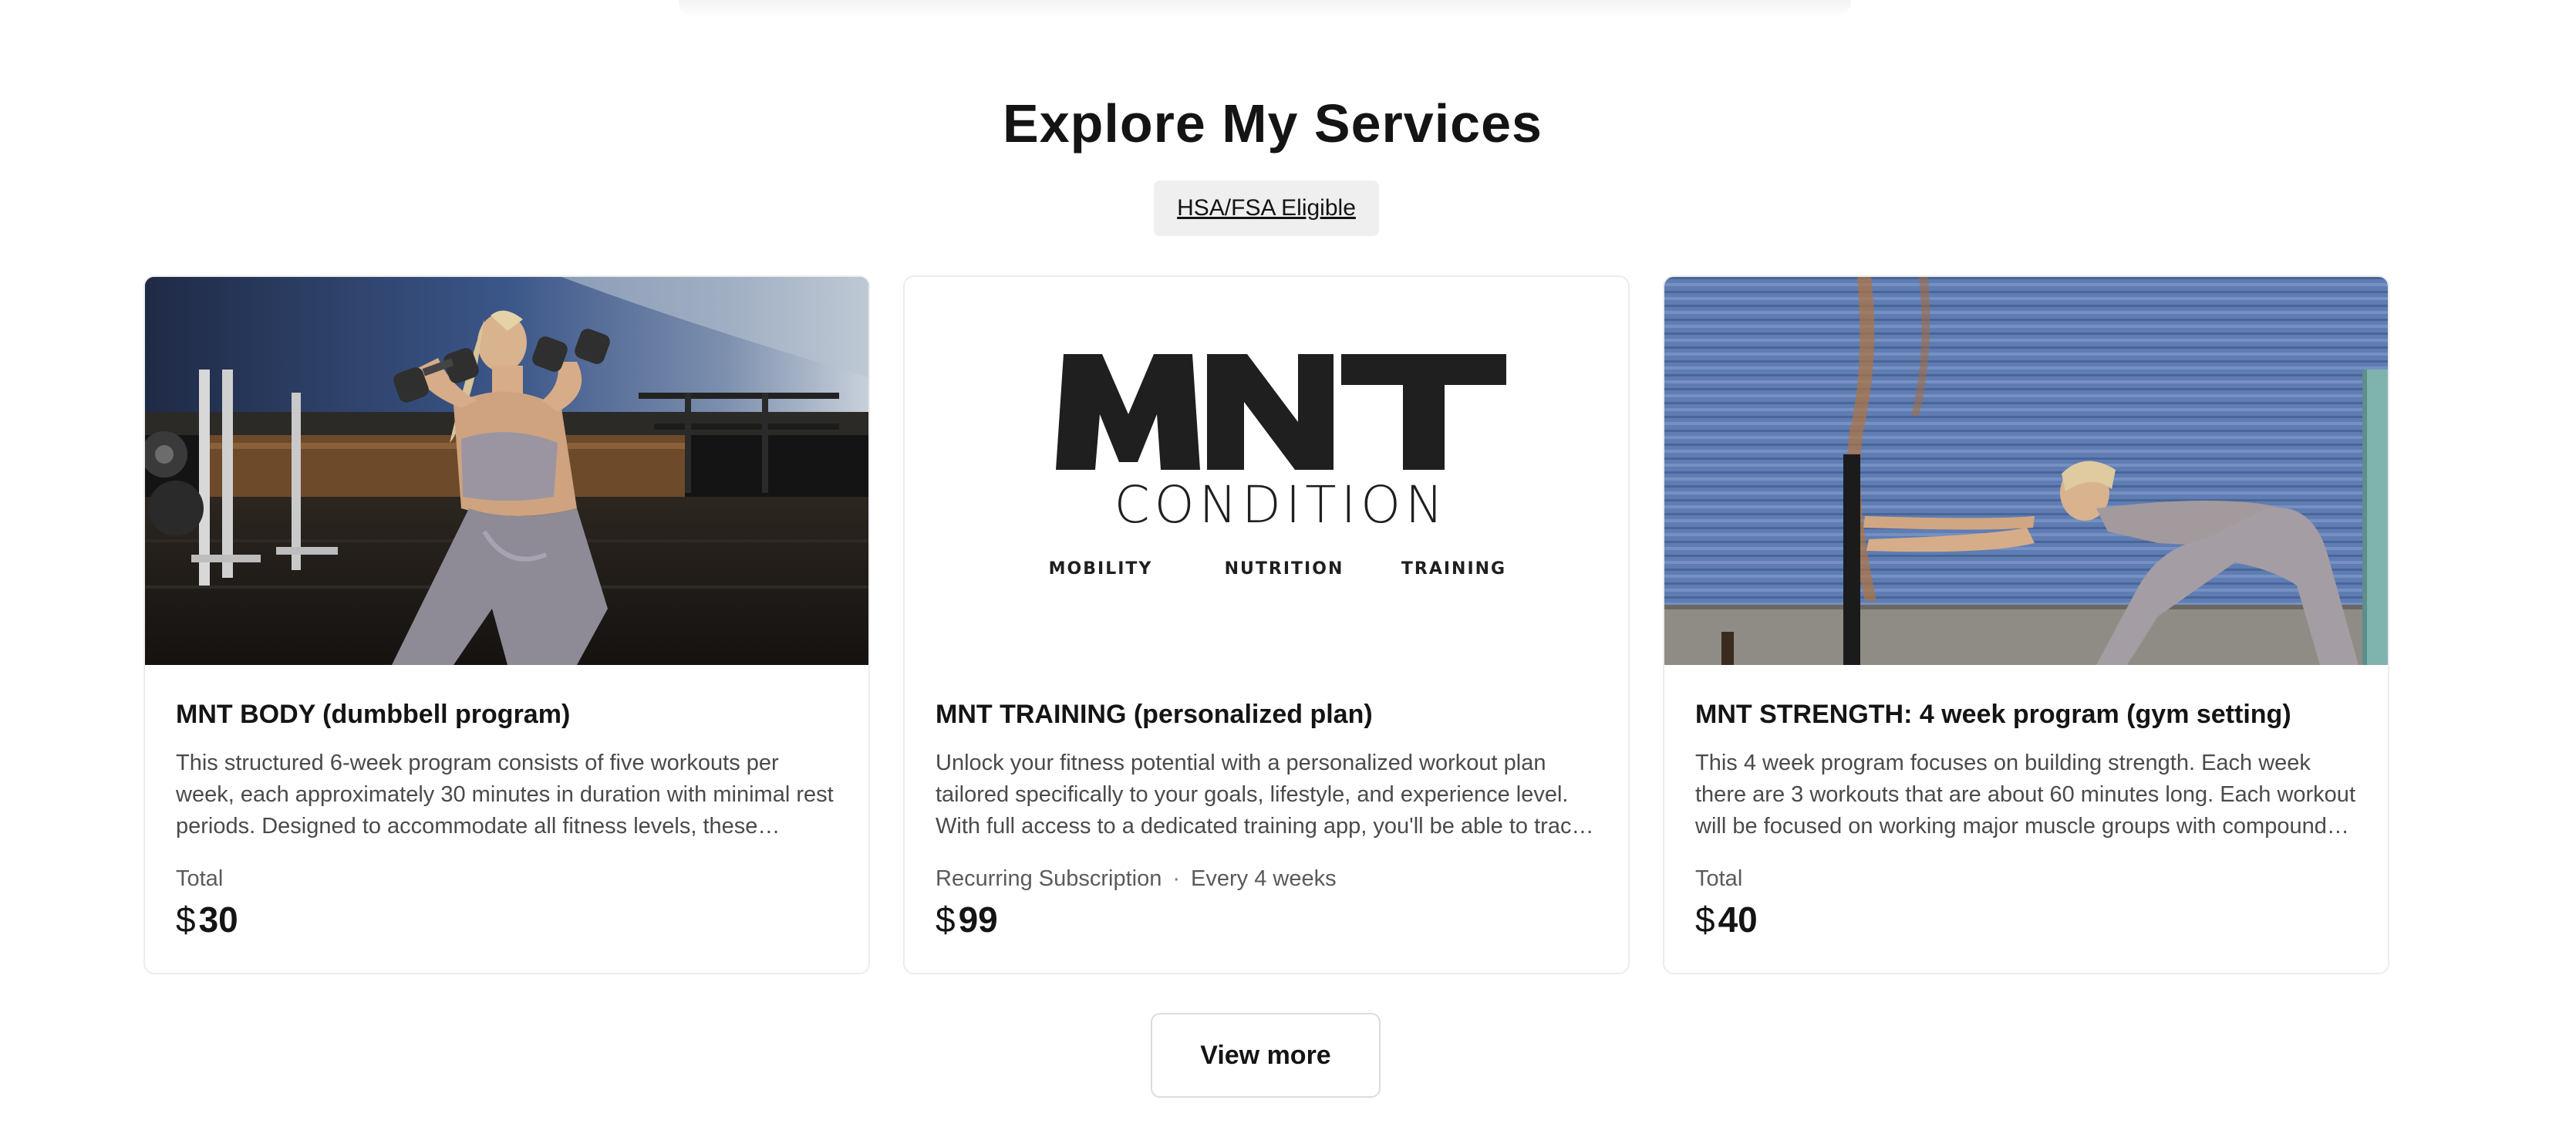  Describe the element at coordinates (218, 919) in the screenshot. I see `price-amount: 30` at that location.